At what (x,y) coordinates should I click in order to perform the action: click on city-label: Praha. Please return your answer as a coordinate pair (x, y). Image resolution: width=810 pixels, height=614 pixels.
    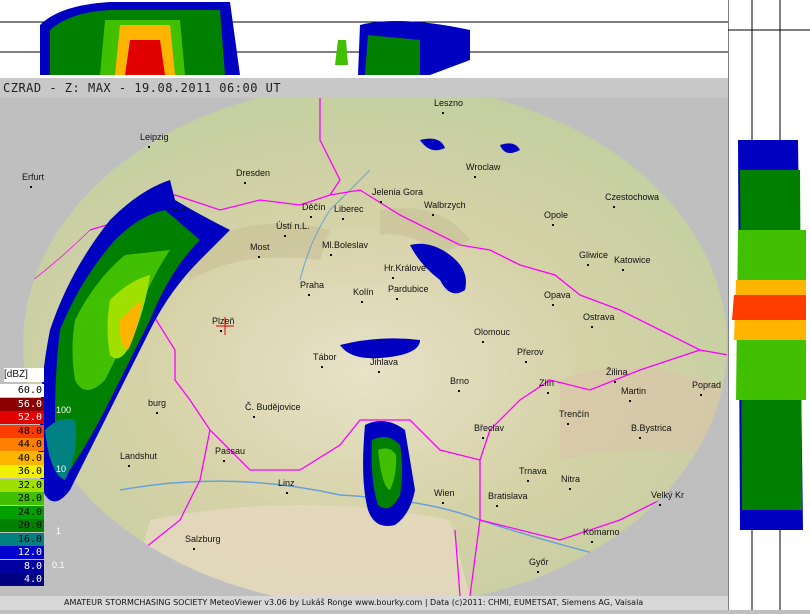
    Looking at the image, I should click on (312, 285).